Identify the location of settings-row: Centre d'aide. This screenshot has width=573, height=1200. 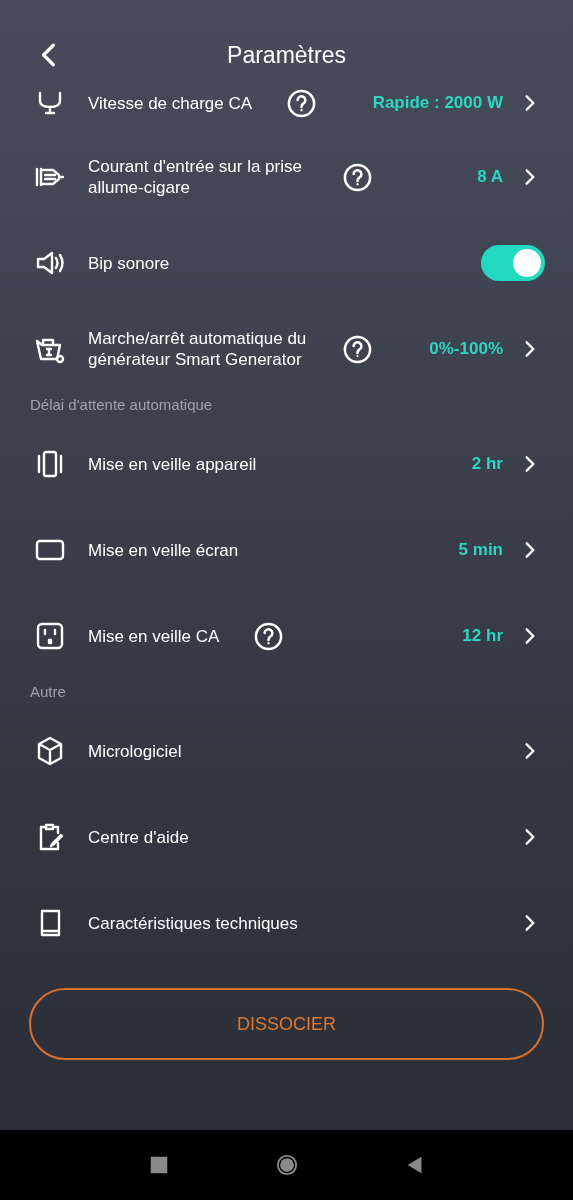
(286, 837).